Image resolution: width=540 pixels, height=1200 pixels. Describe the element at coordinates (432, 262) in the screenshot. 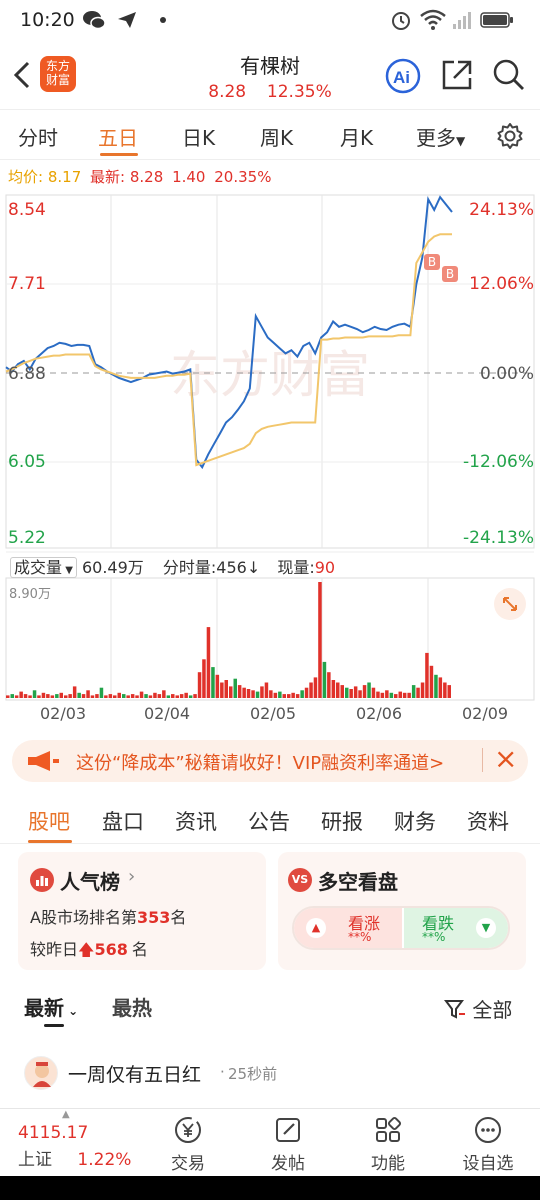

I see `buy-marker-0: B` at that location.